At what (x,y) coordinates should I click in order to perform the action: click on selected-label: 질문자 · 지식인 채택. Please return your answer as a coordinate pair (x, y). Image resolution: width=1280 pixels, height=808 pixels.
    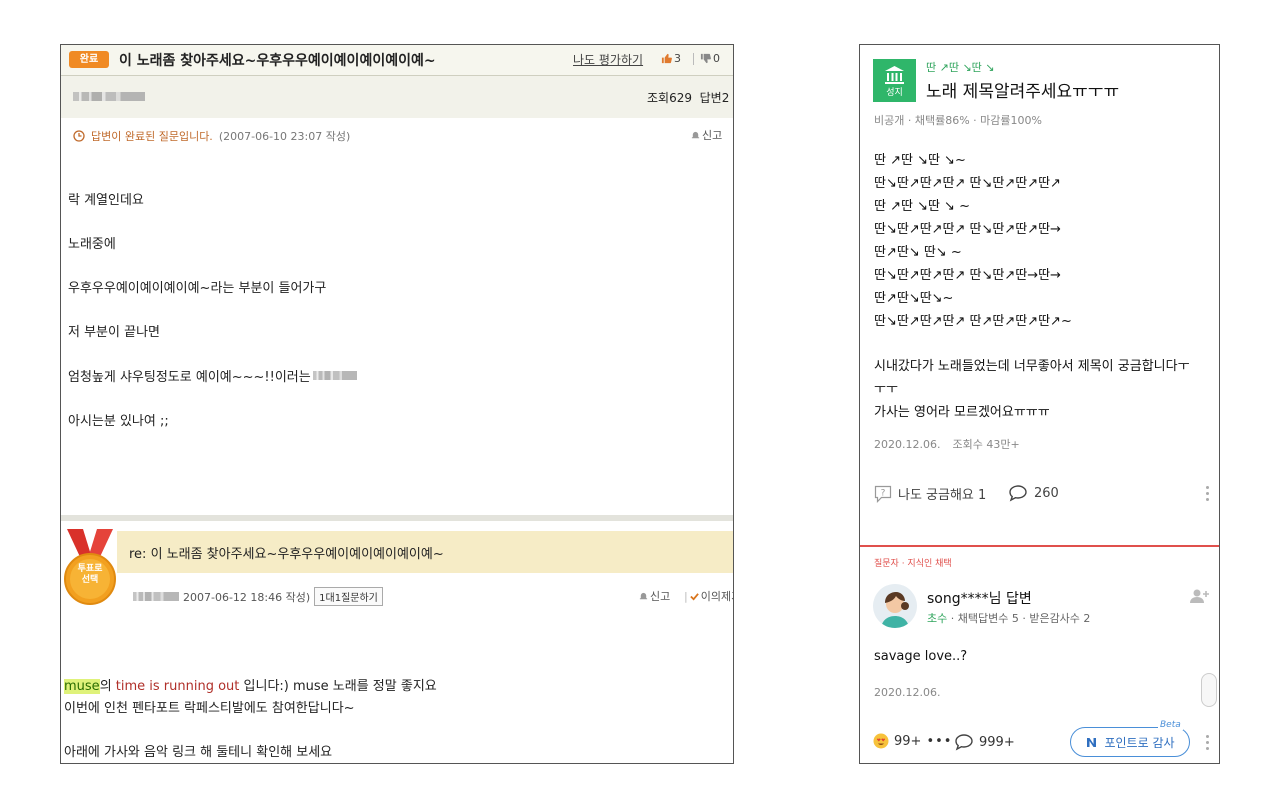
    Looking at the image, I should click on (913, 564).